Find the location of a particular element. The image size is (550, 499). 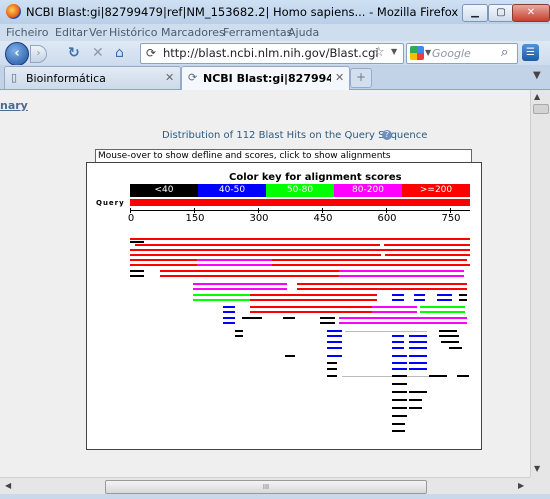

menu-history: Histórico is located at coordinates (133, 32).